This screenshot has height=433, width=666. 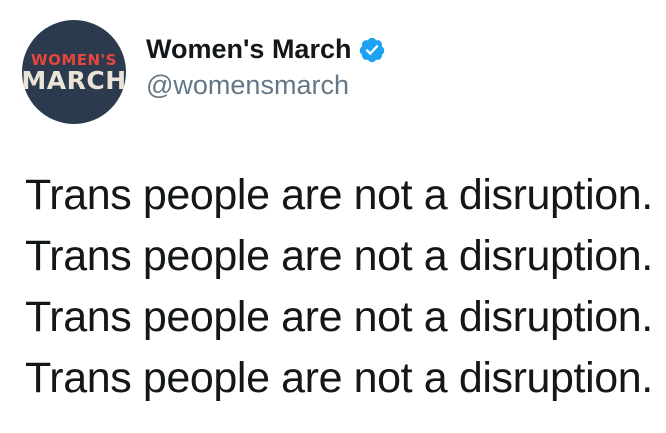 I want to click on name-row: Women's March, so click(x=266, y=49).